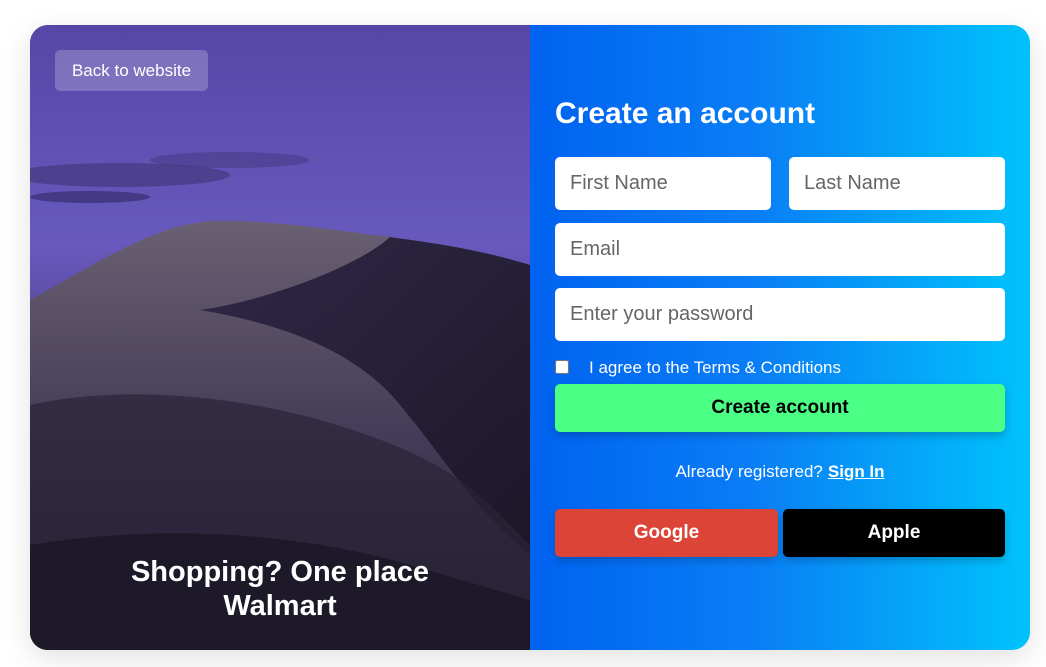  I want to click on tagline-line-2: Walmart, so click(280, 606).